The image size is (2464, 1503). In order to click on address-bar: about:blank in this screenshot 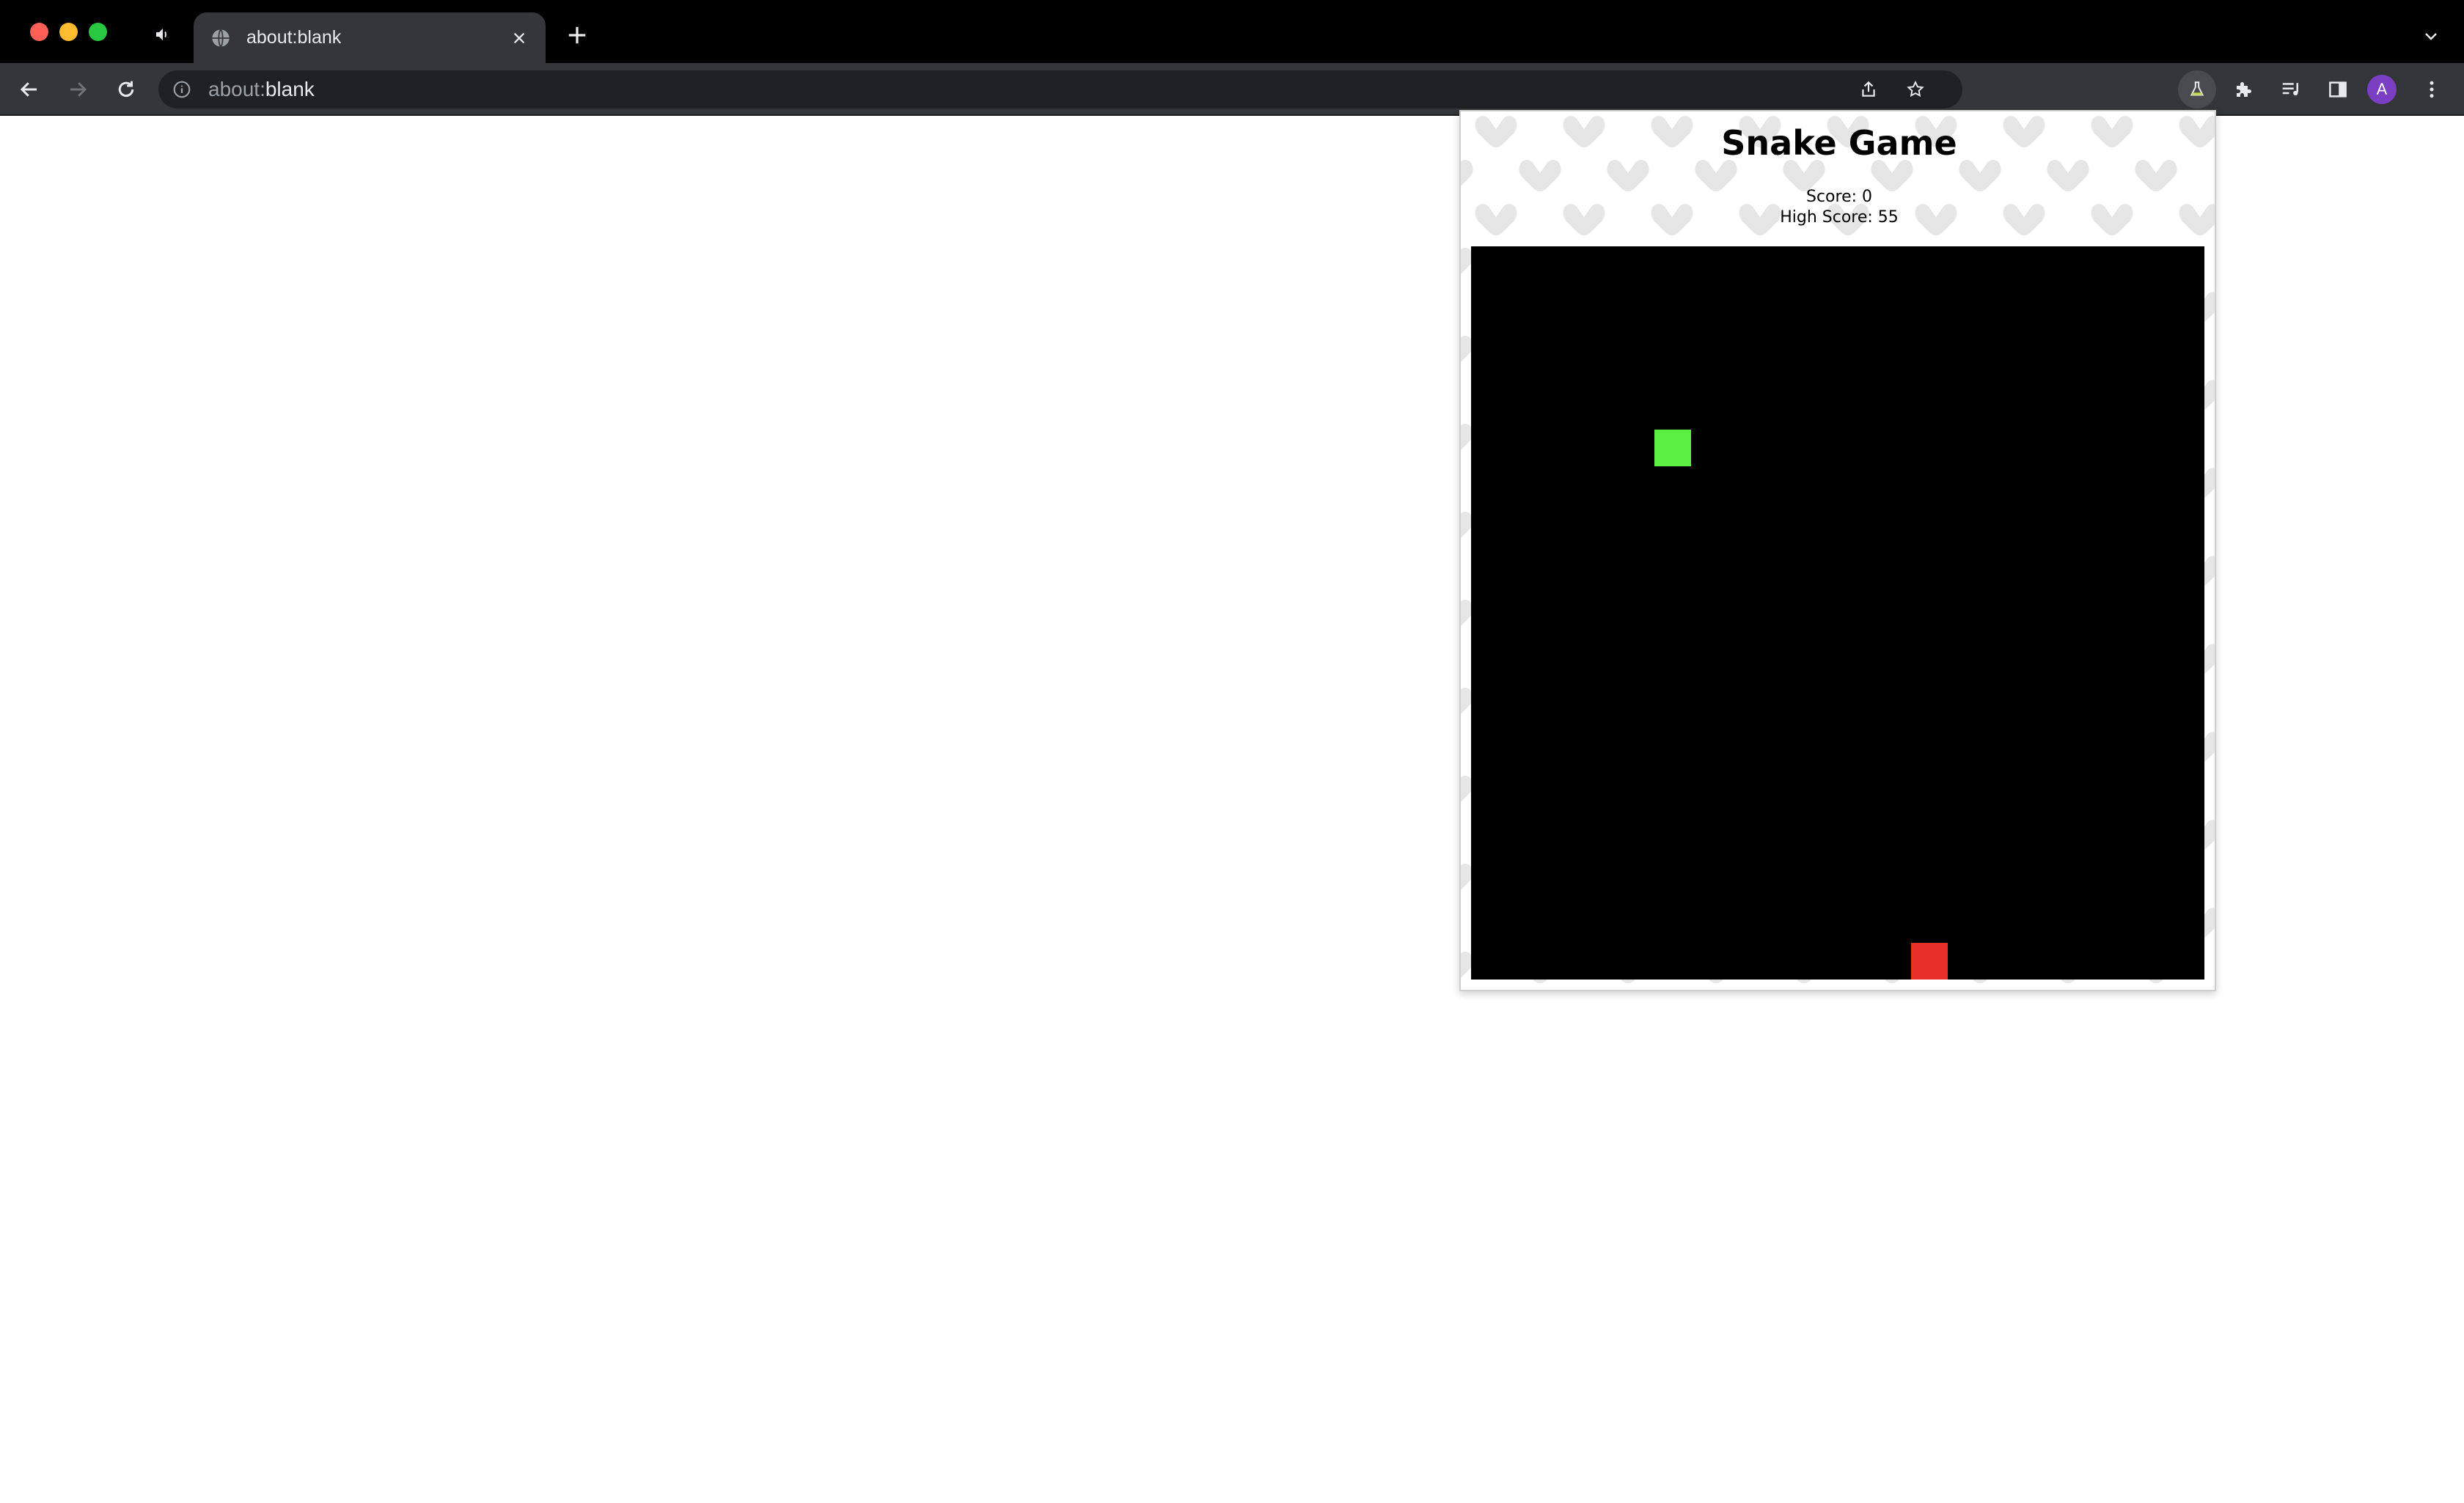, I will do `click(1060, 89)`.